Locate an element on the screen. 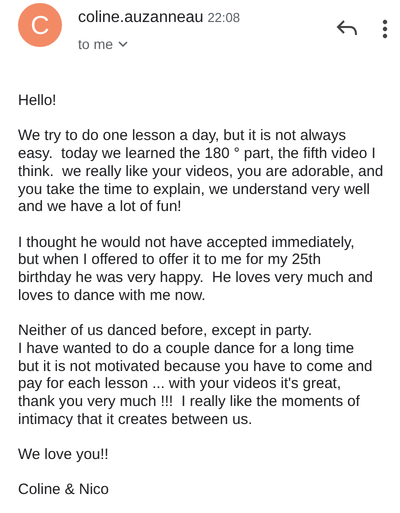 This screenshot has width=400, height=513. more-options-icon is located at coordinates (385, 29).